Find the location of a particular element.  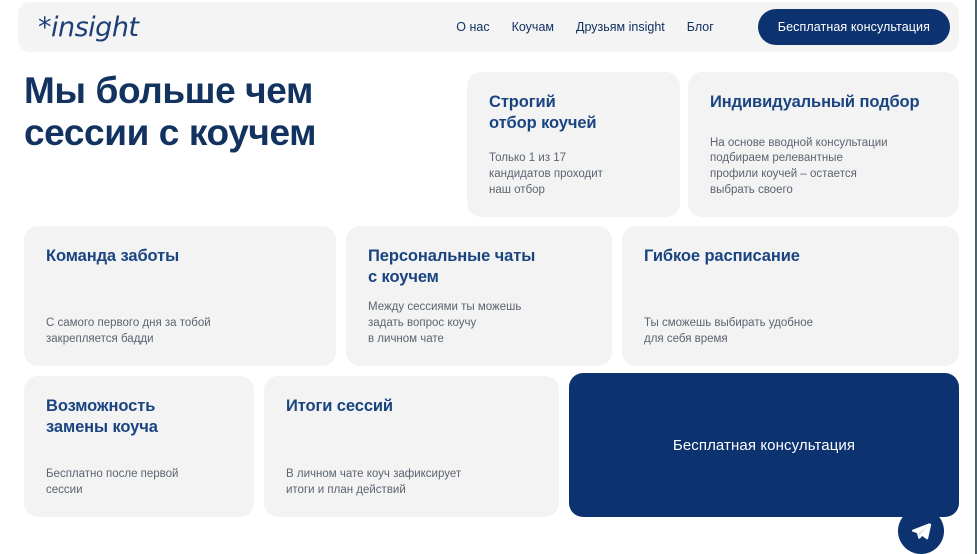

telegram-icon is located at coordinates (921, 531).